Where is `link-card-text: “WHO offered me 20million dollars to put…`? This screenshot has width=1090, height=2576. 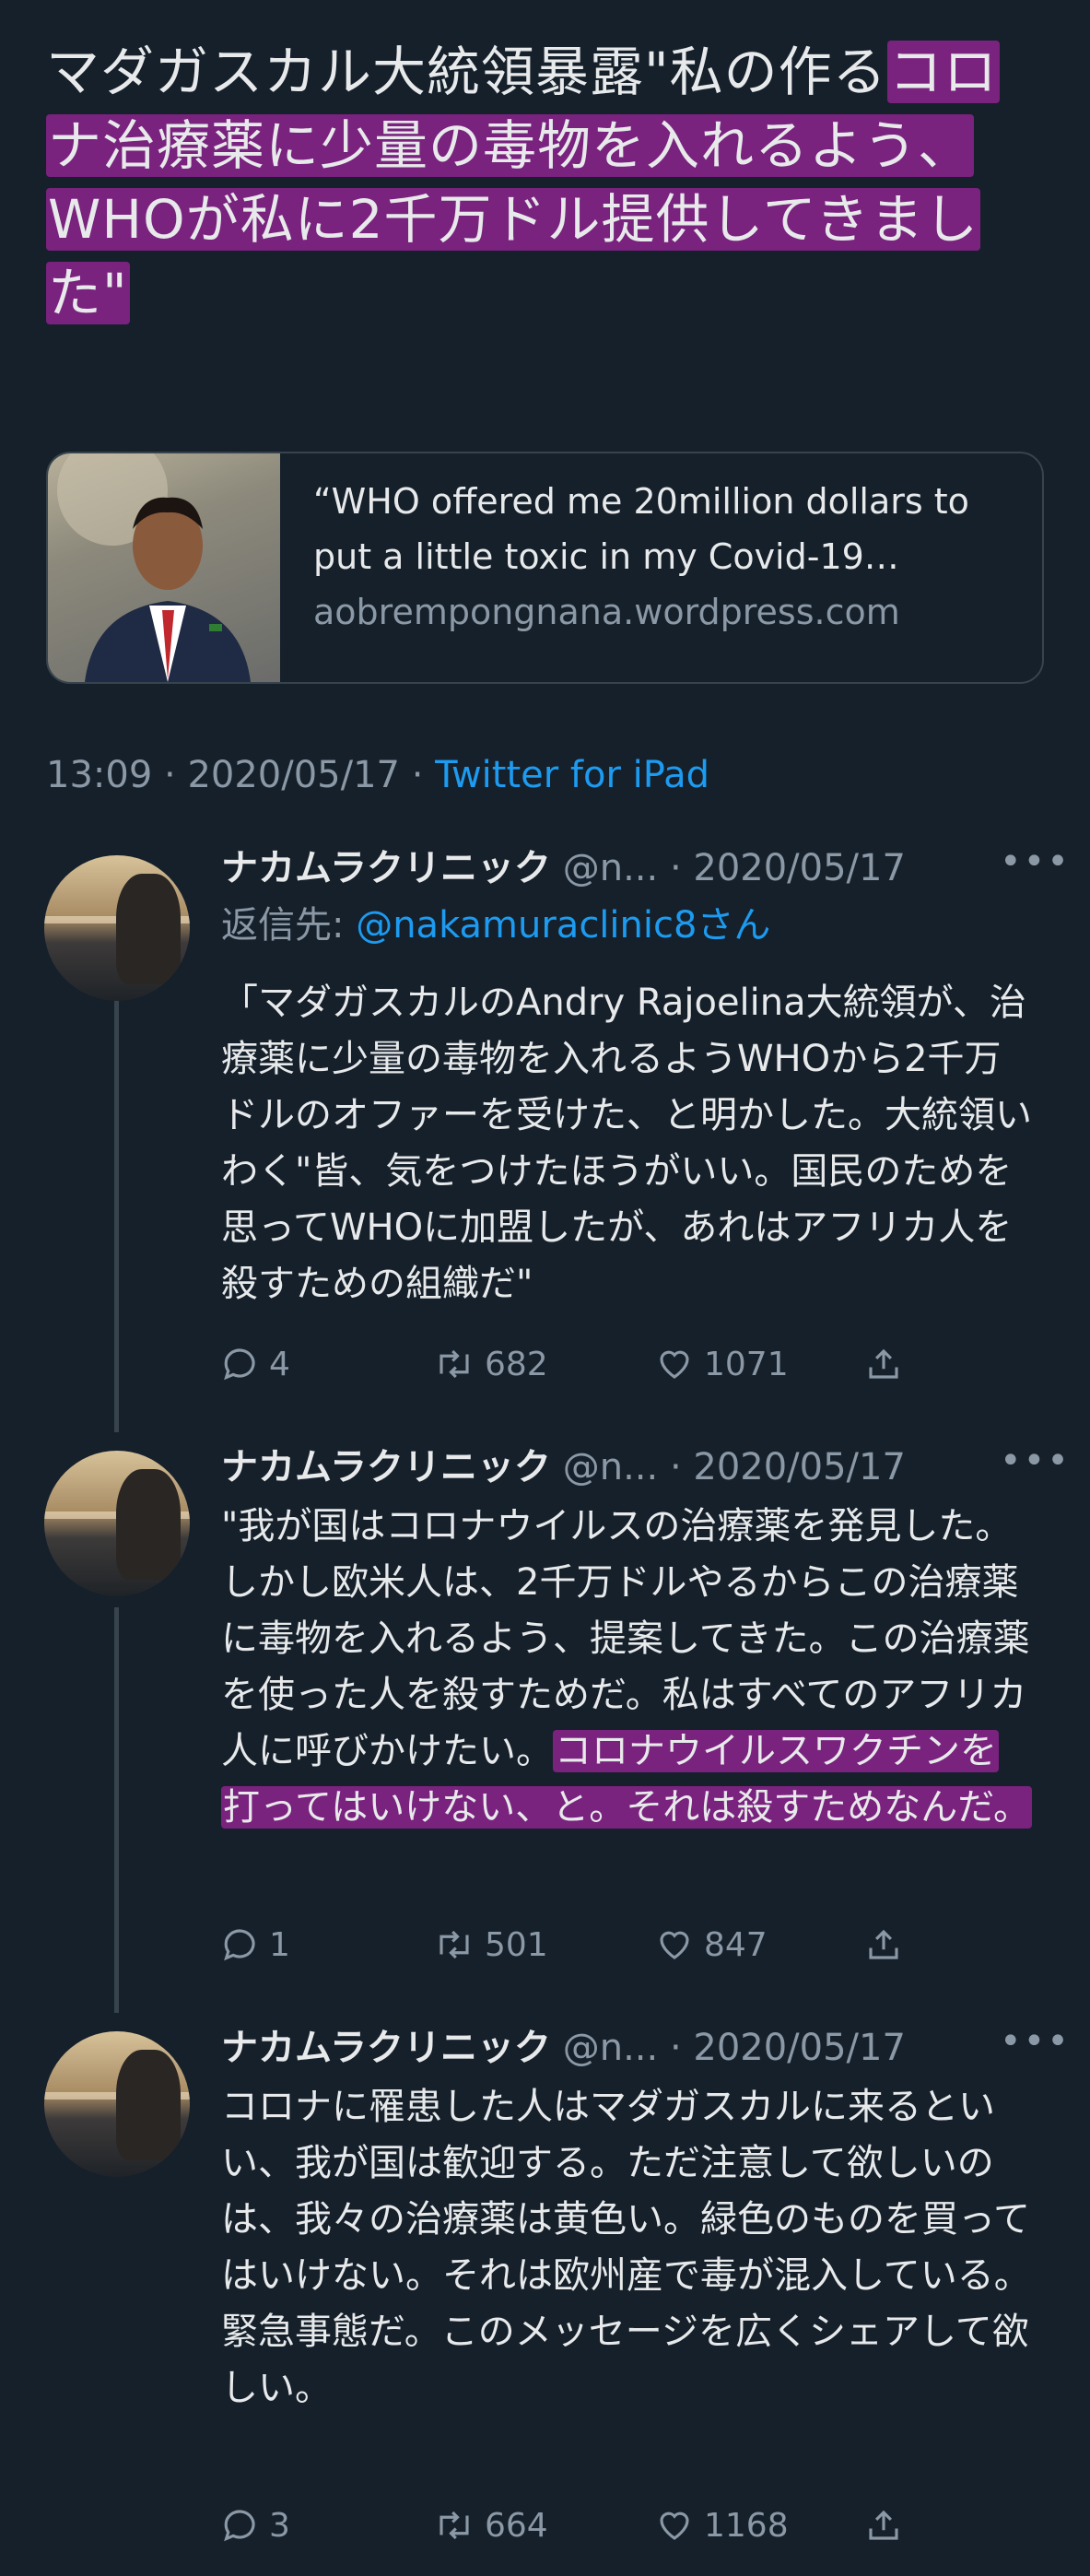 link-card-text: “WHO offered me 20million dollars to put… is located at coordinates (668, 557).